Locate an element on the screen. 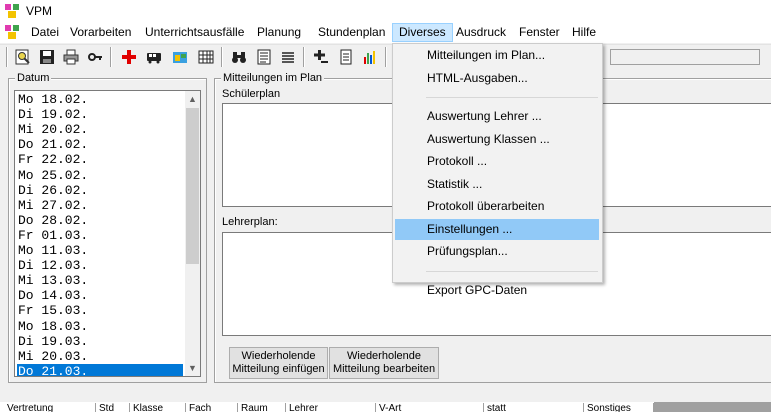  scroll-down-arrow-icon: ▼ is located at coordinates (192, 368).